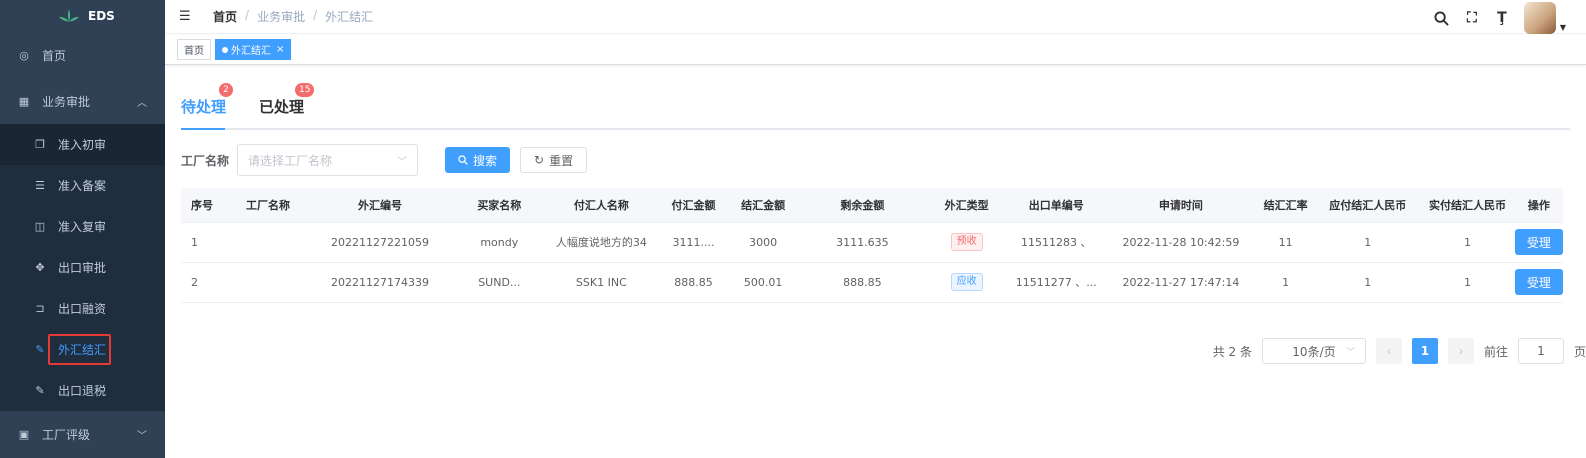 The image size is (1586, 458). I want to click on sidebar-item-label: 准入初审, so click(82, 145).